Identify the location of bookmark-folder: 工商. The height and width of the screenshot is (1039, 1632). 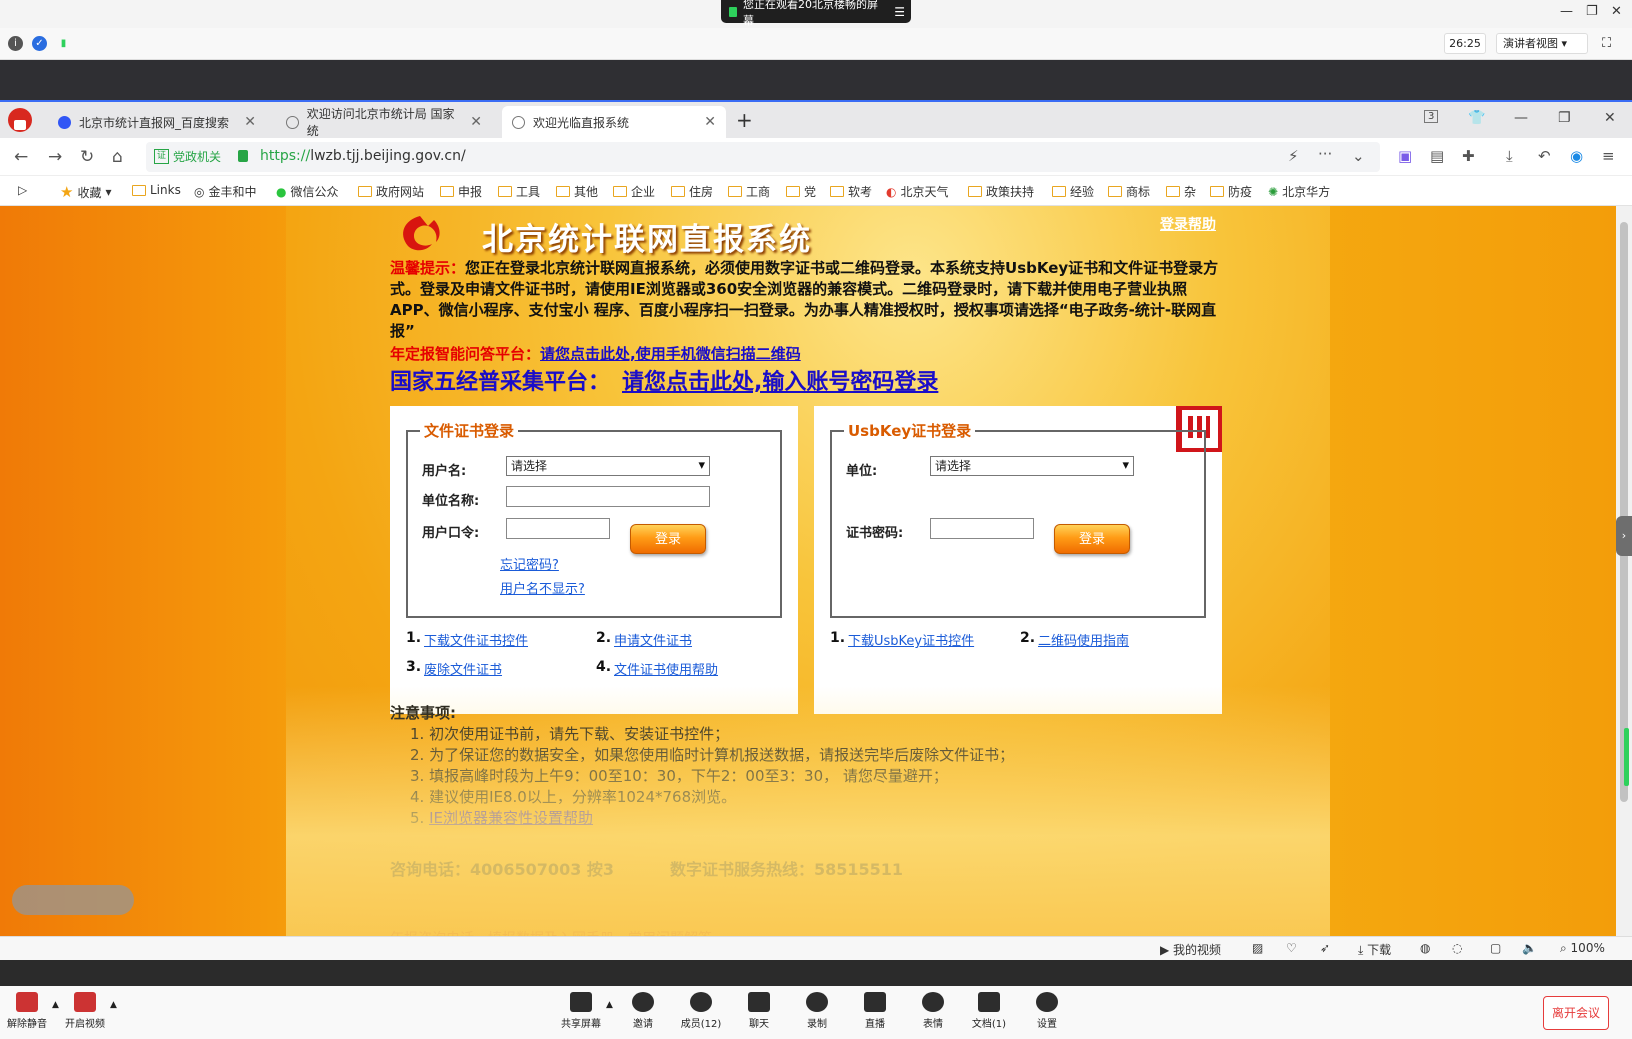
(749, 191).